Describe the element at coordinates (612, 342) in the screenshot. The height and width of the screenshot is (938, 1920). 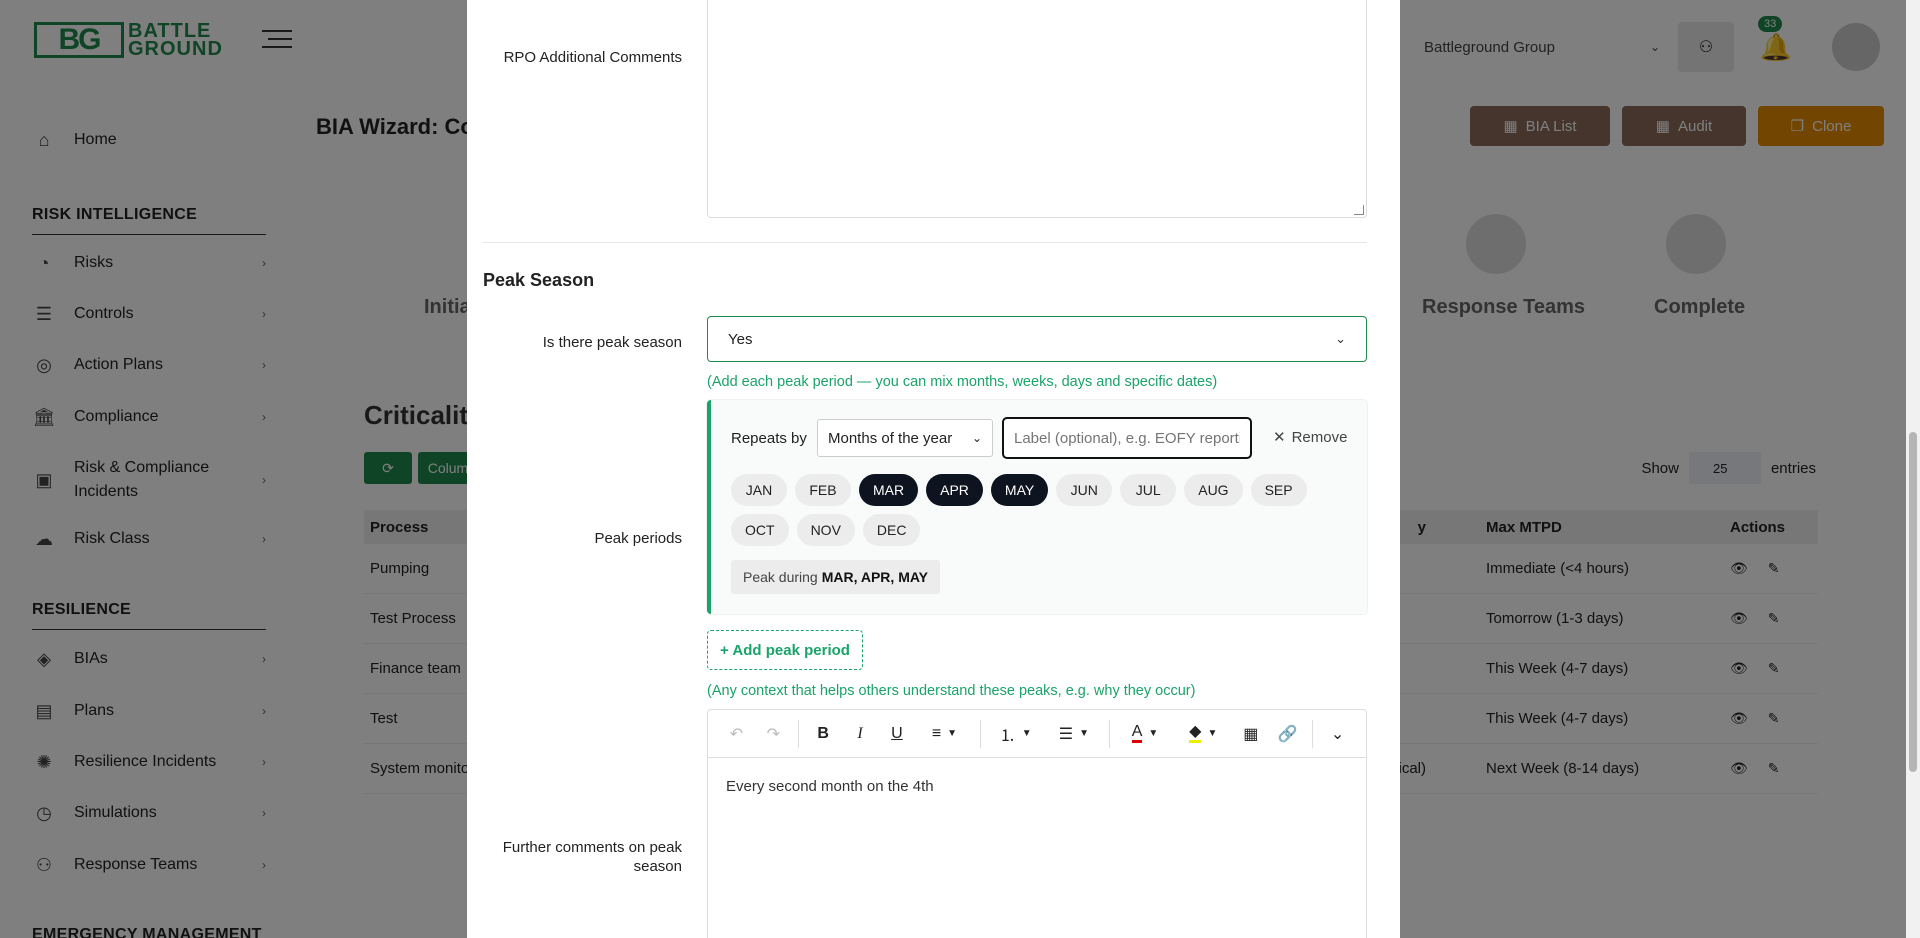
I see `peak-season-question-label: Is there peak season` at that location.